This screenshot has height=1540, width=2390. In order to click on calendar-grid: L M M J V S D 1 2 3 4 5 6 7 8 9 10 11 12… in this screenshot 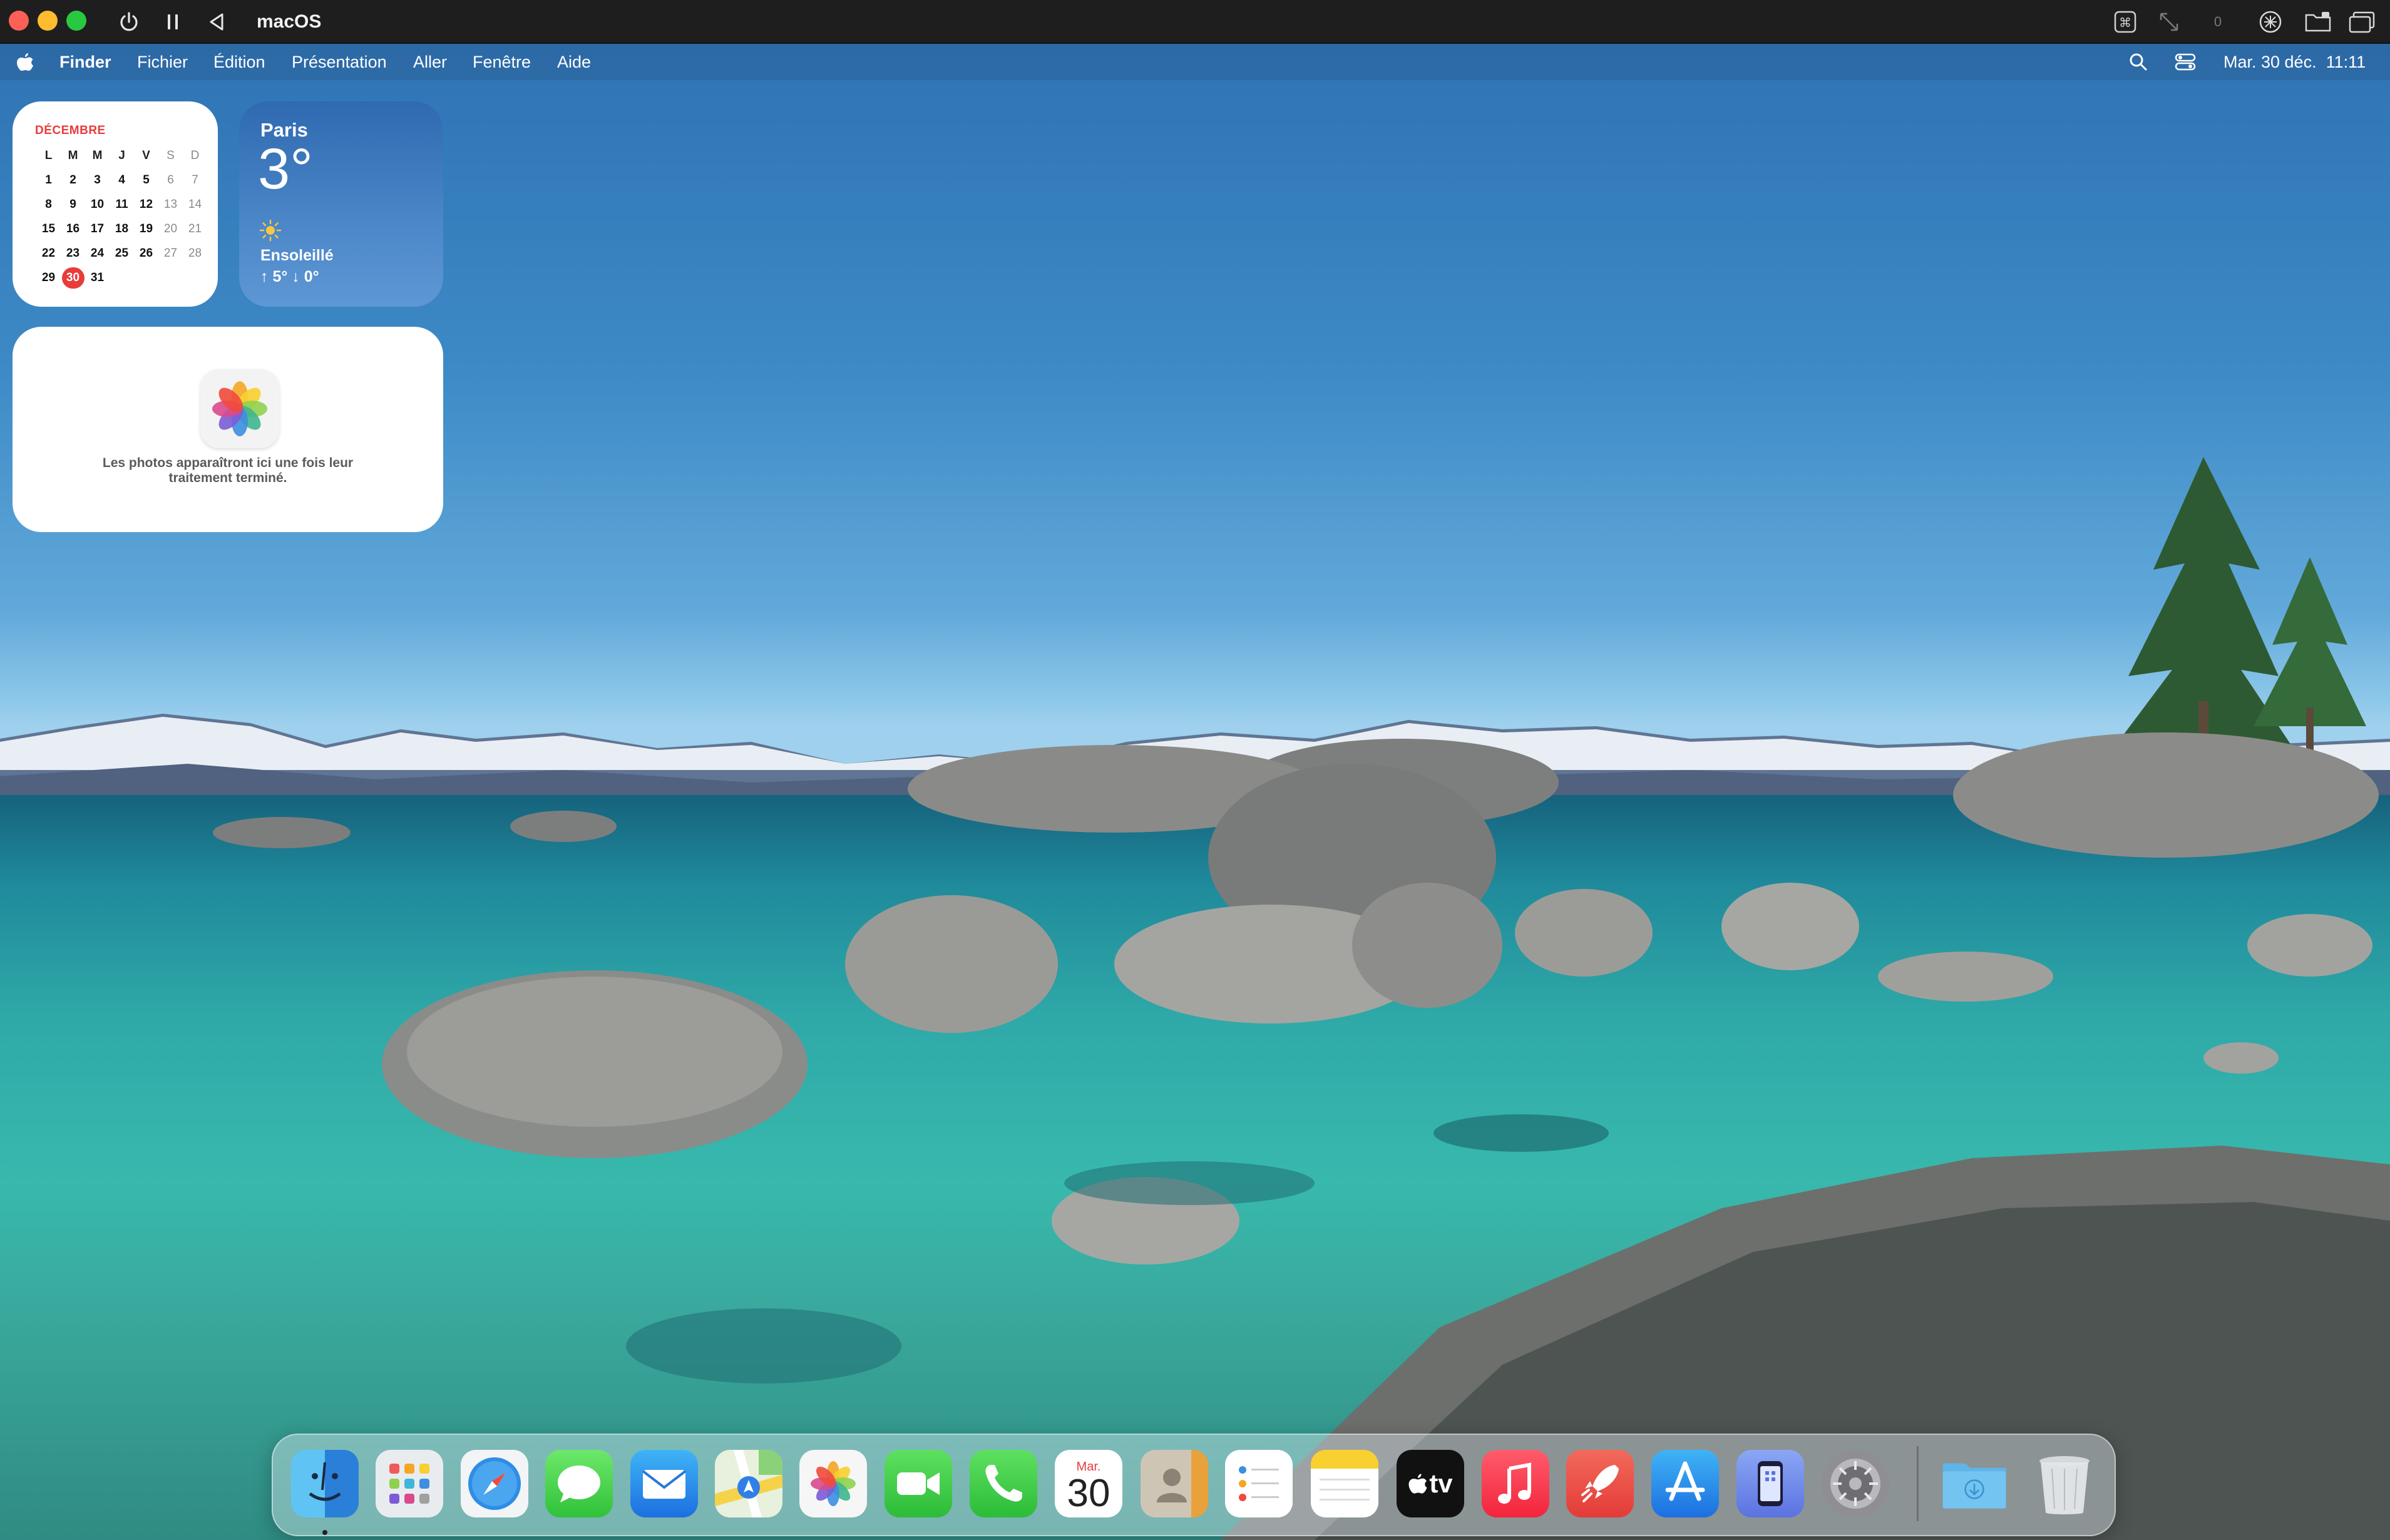, I will do `click(122, 217)`.